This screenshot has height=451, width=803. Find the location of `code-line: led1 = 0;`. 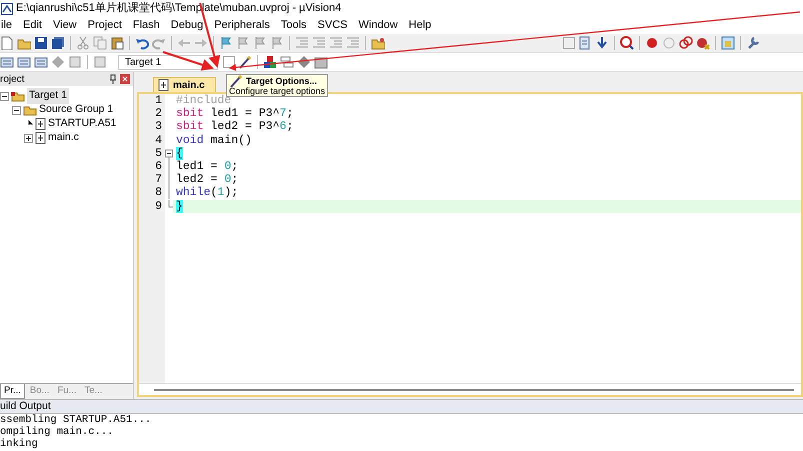

code-line: led1 = 0; is located at coordinates (207, 167).